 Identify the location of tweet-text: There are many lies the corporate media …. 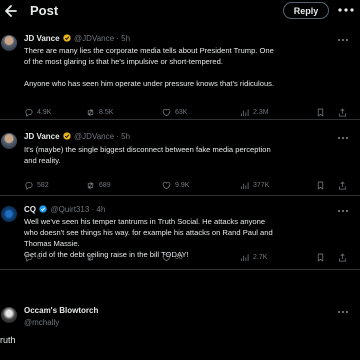
(188, 67).